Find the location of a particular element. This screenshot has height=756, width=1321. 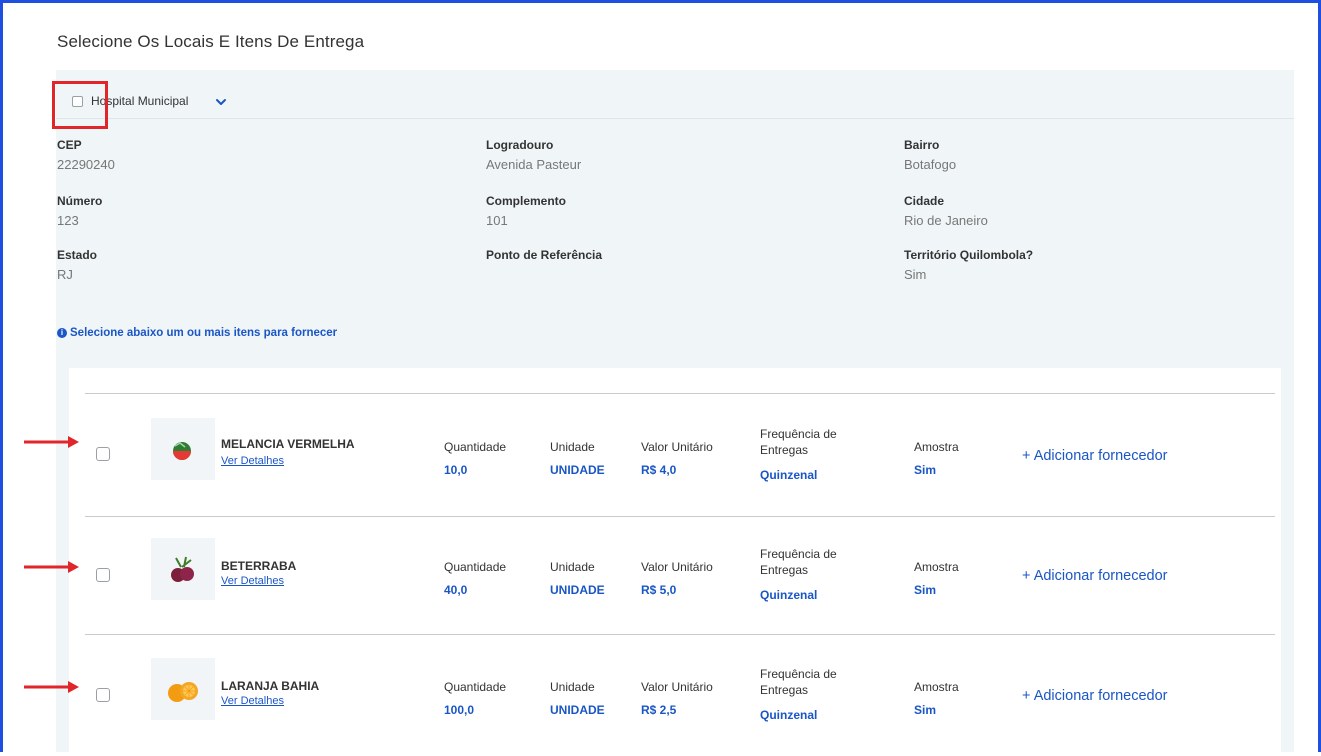

field-logradouro-label: Logradouro is located at coordinates (520, 145).